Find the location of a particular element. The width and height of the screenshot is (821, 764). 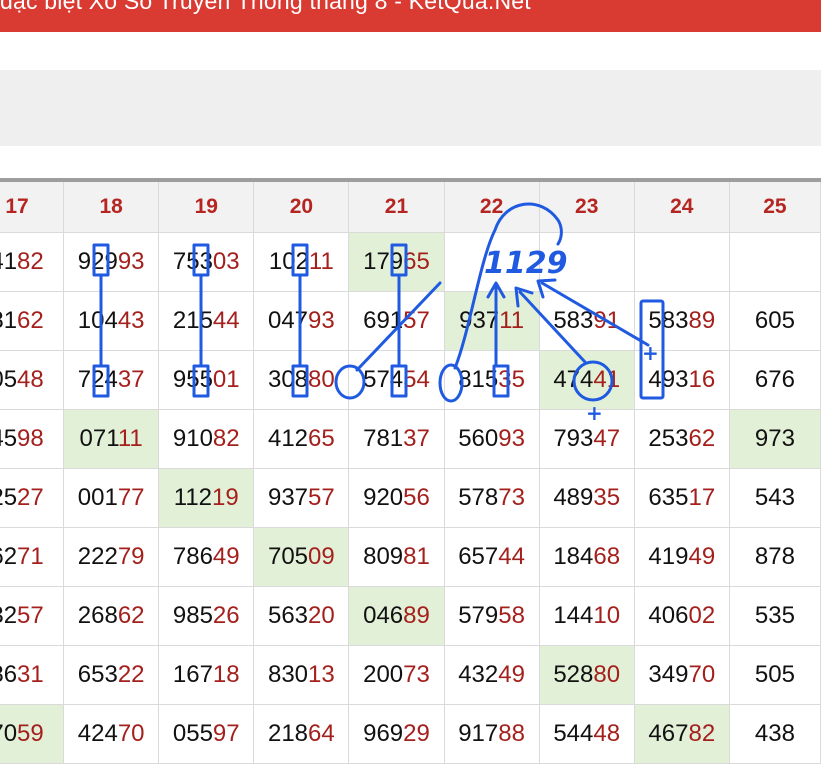

result-tail-digits: 89 is located at coordinates (416, 615).